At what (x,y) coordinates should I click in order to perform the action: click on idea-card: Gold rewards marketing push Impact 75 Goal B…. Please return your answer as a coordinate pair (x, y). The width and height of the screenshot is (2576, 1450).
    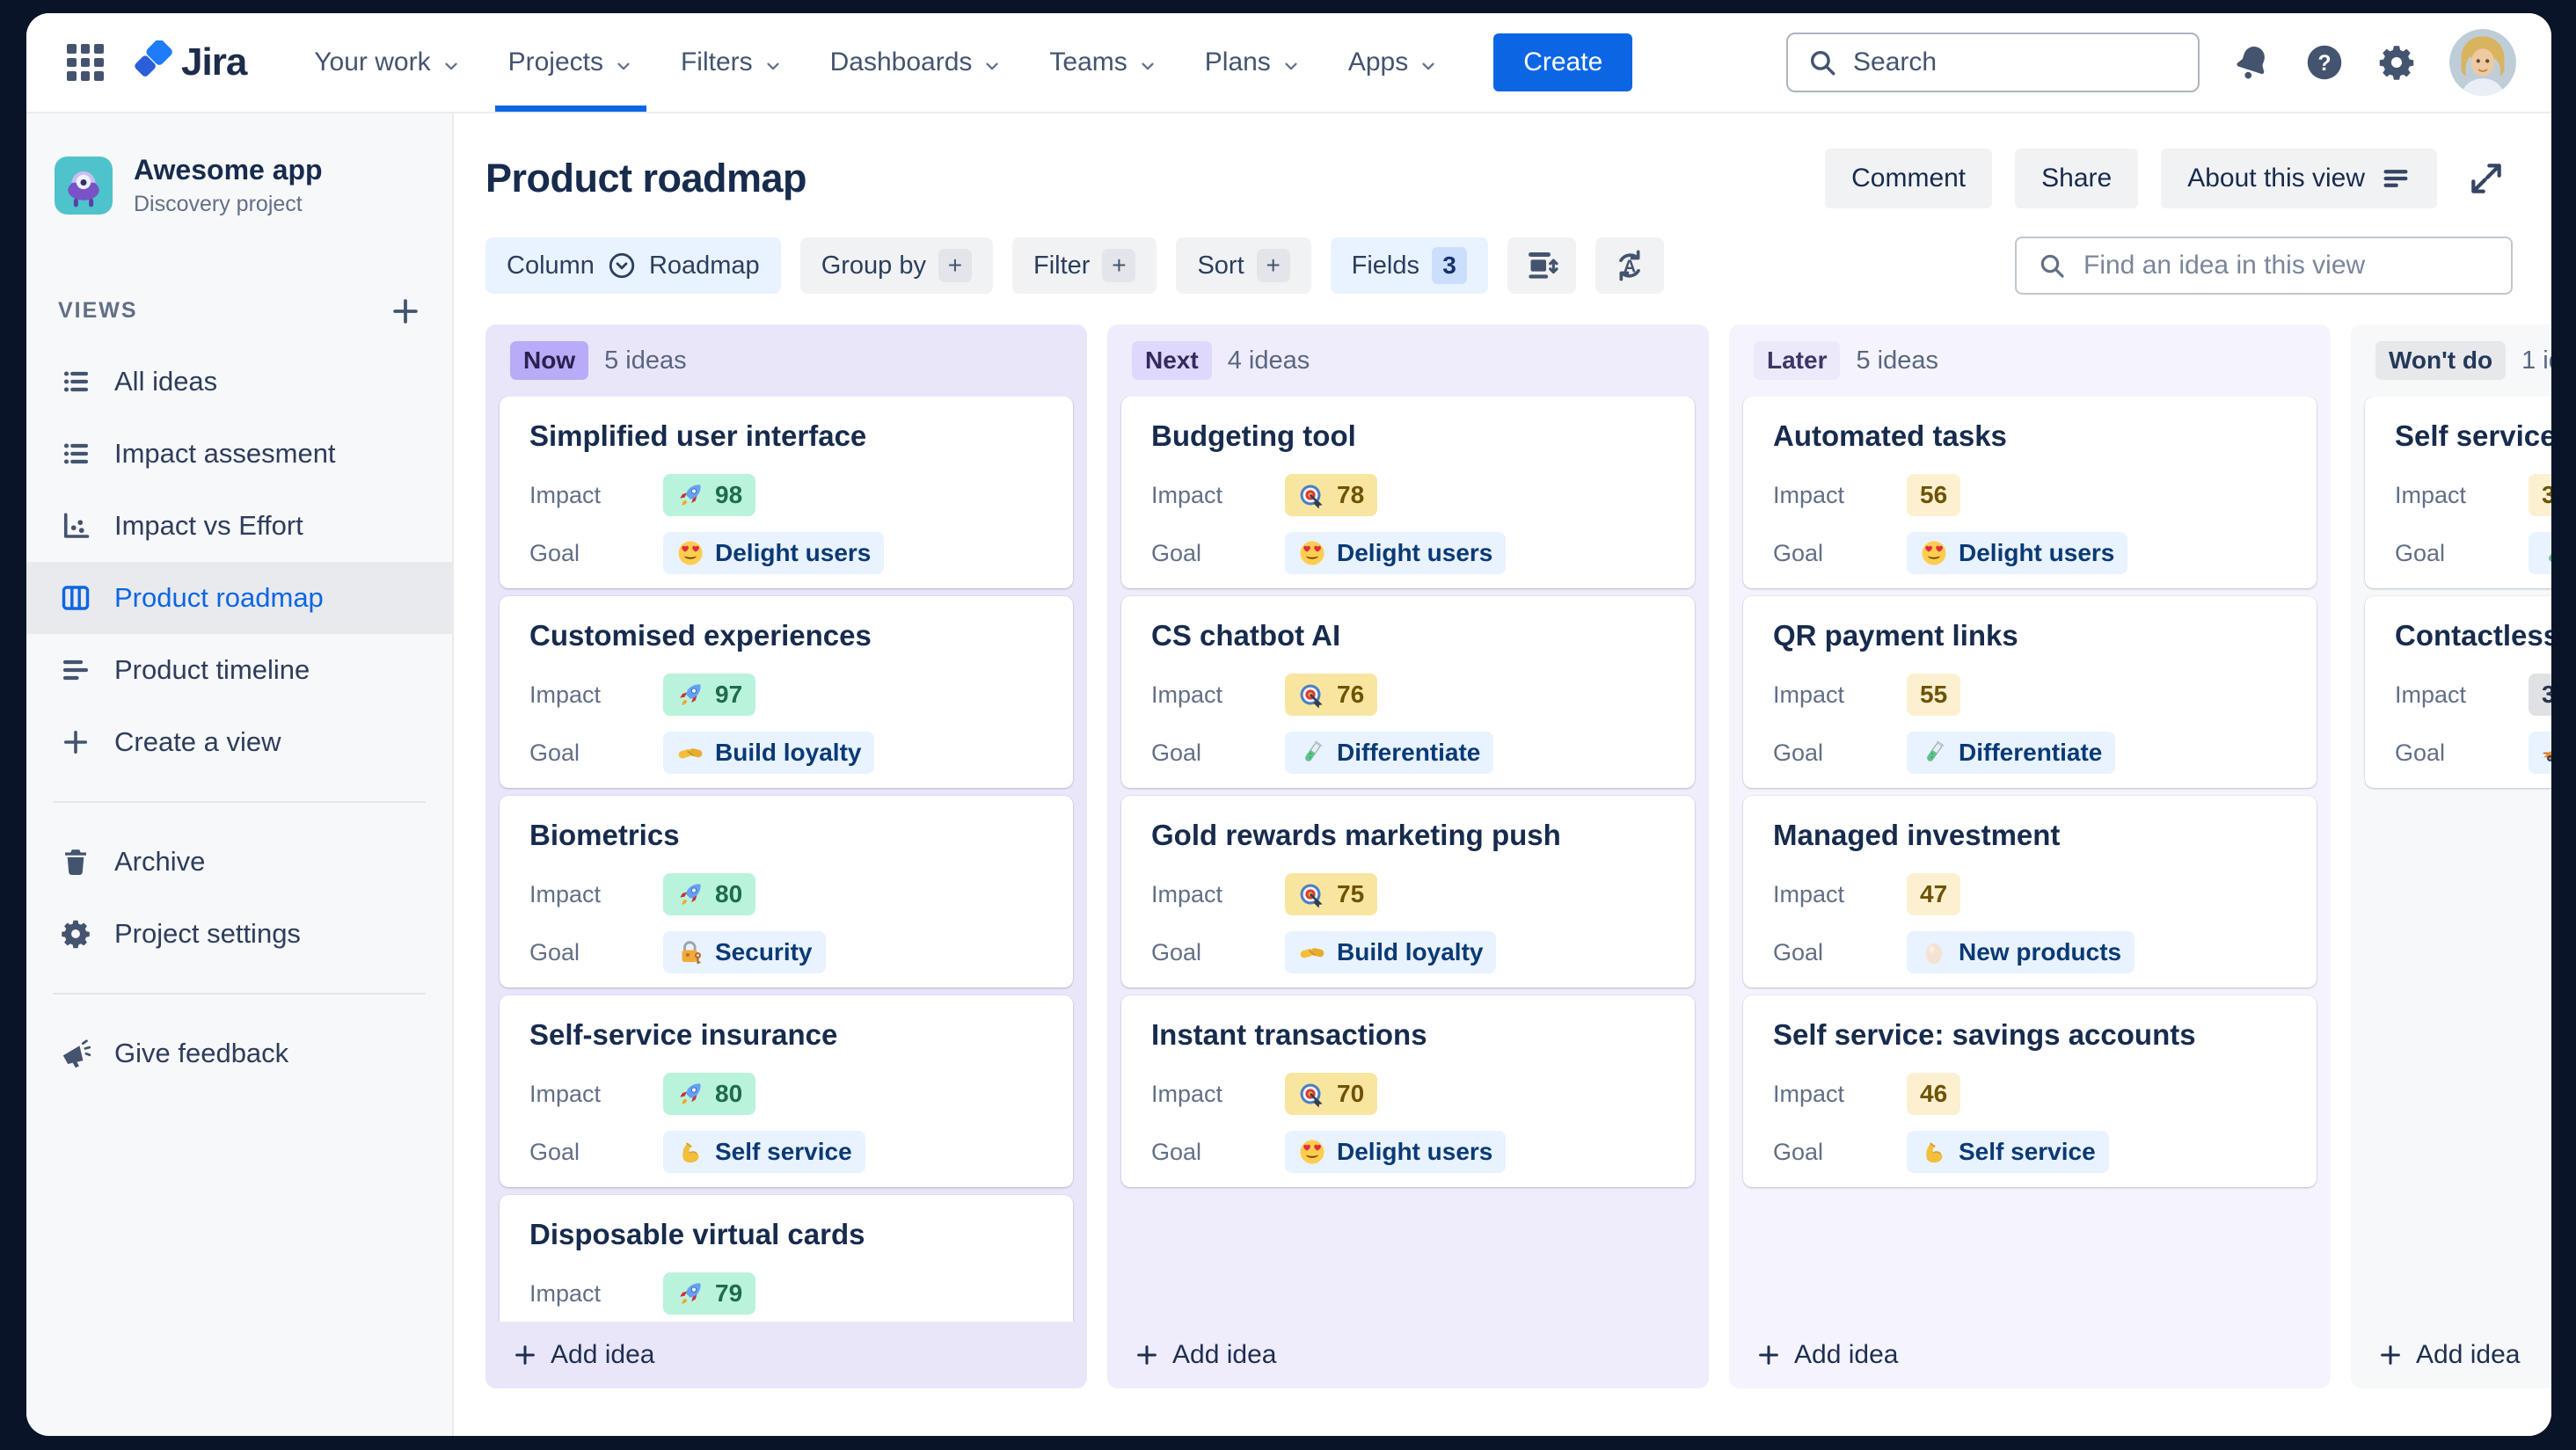
    Looking at the image, I should click on (1408, 891).